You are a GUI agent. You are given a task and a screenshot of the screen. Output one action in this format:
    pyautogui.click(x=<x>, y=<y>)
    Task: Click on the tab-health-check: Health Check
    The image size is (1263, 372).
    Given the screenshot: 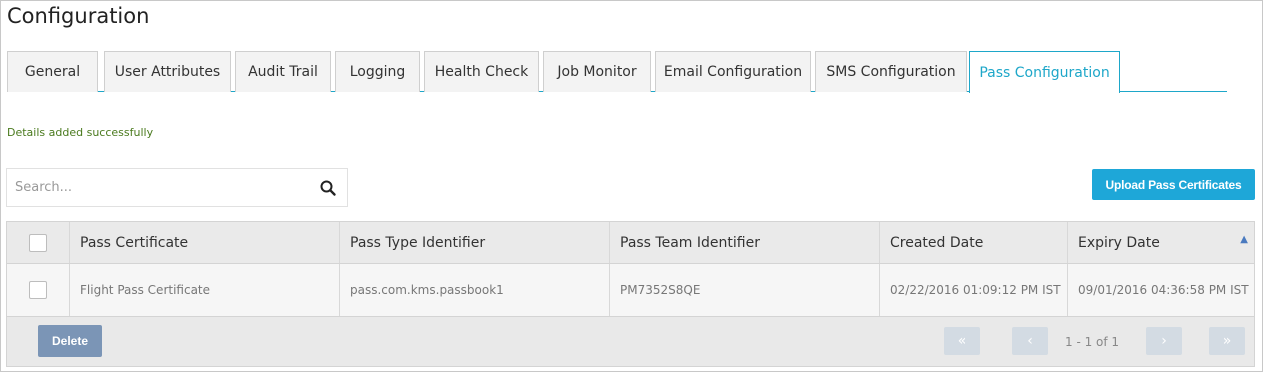 What is the action you would take?
    pyautogui.click(x=481, y=71)
    